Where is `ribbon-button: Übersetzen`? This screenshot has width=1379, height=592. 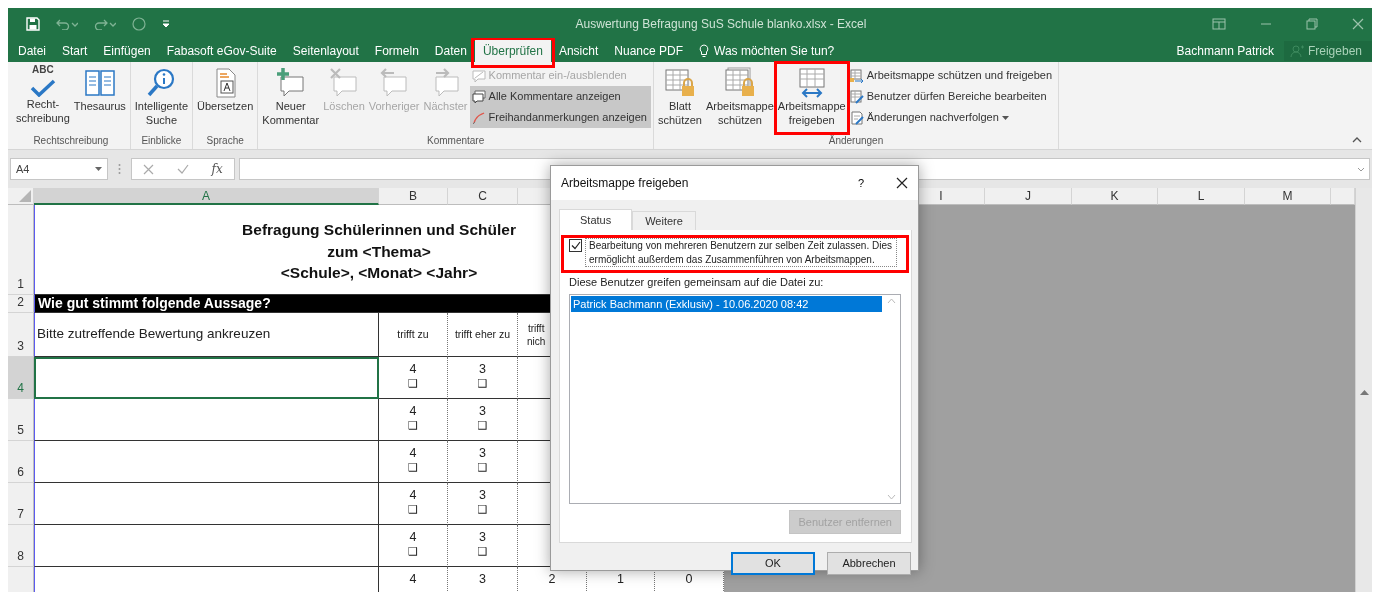
ribbon-button: Übersetzen is located at coordinates (225, 98).